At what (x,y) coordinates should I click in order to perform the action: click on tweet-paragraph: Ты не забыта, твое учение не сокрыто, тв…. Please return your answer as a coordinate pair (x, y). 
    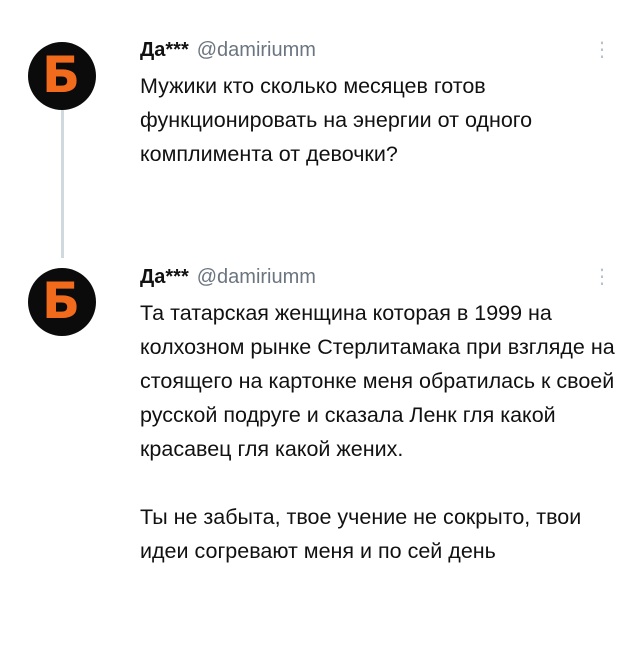
    Looking at the image, I should click on (361, 534).